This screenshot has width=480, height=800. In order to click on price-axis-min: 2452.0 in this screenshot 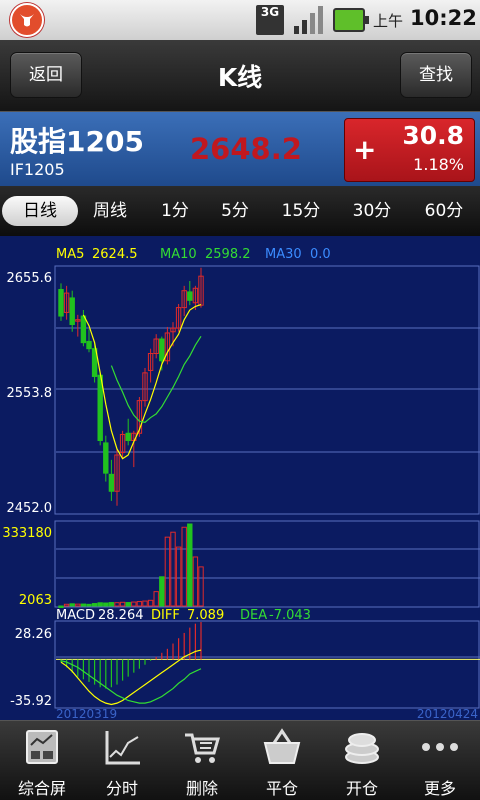, I will do `click(30, 508)`.